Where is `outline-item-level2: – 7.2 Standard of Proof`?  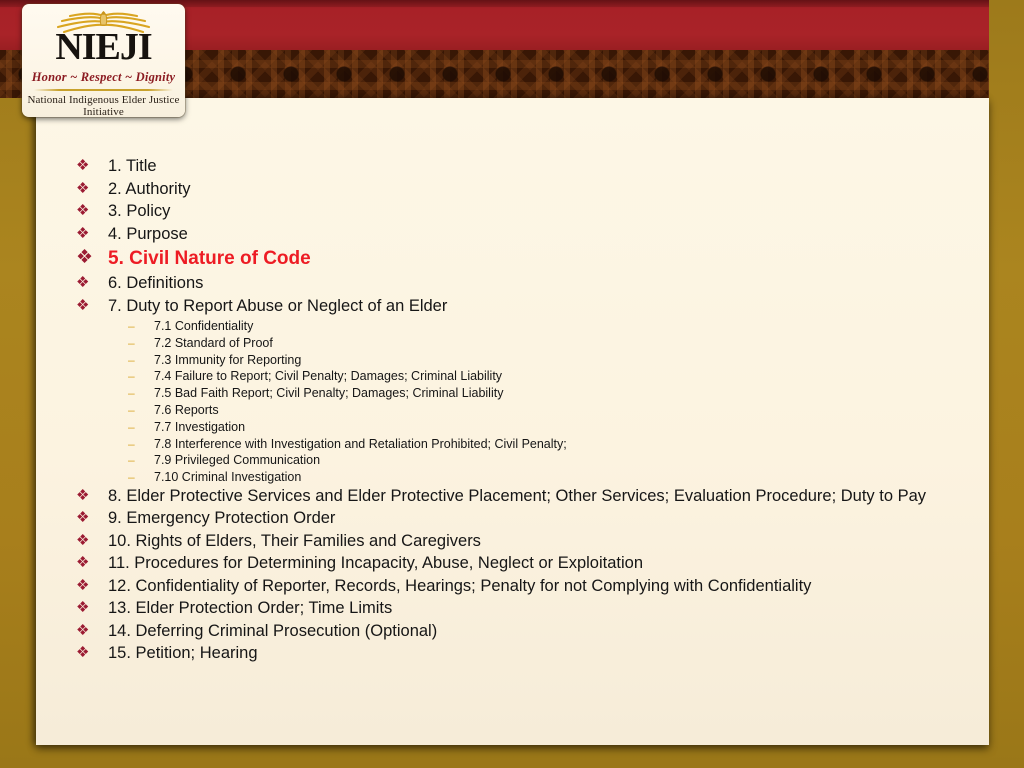 outline-item-level2: – 7.2 Standard of Proof is located at coordinates (522, 343).